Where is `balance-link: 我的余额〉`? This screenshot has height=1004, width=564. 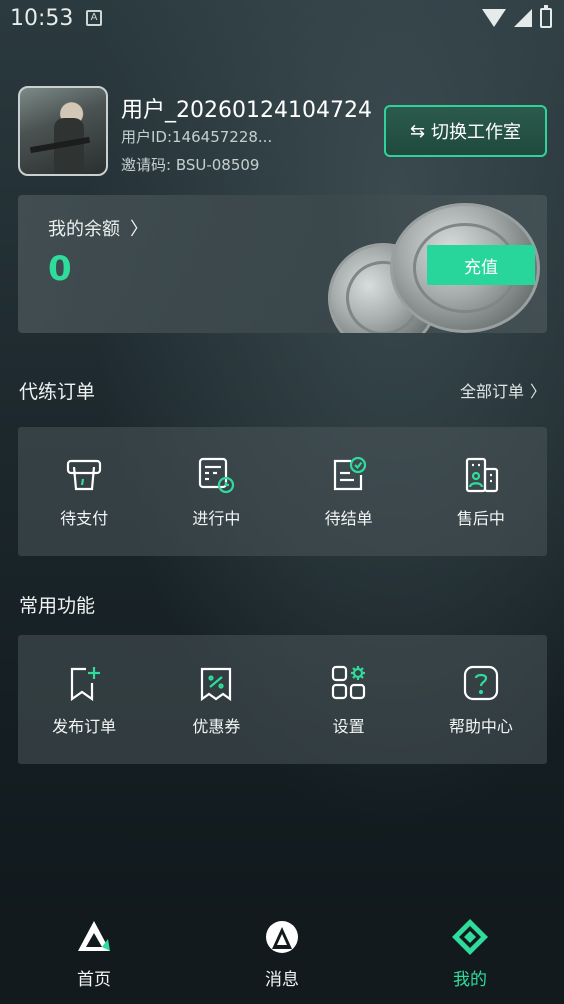 balance-link: 我的余额〉 is located at coordinates (98, 228).